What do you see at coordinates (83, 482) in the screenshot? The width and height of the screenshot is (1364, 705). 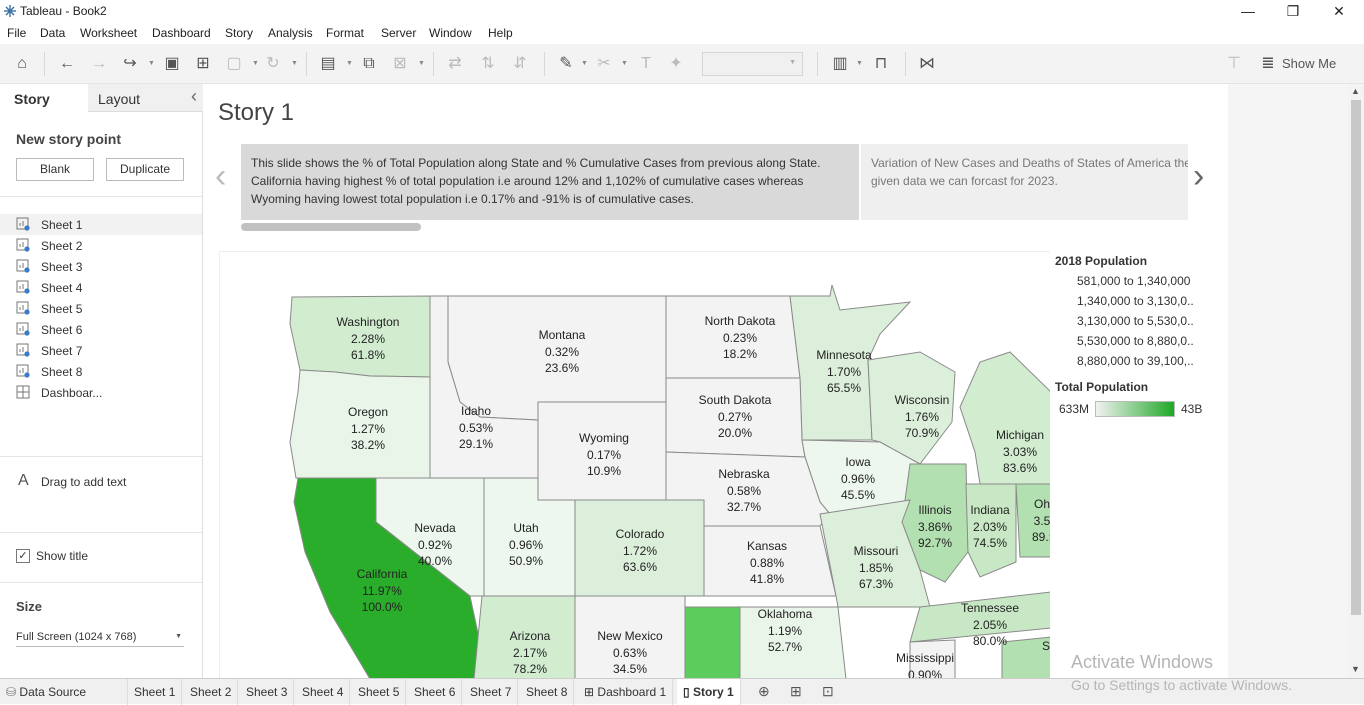 I see `drag-to-add-text: Drag to add text` at bounding box center [83, 482].